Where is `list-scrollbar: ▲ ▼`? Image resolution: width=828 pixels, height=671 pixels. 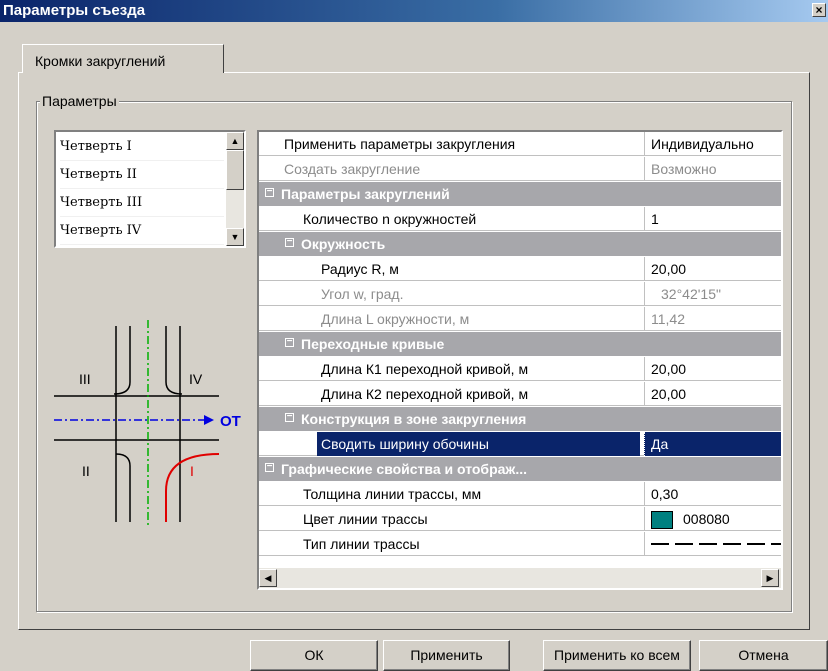
list-scrollbar: ▲ ▼ is located at coordinates (235, 189).